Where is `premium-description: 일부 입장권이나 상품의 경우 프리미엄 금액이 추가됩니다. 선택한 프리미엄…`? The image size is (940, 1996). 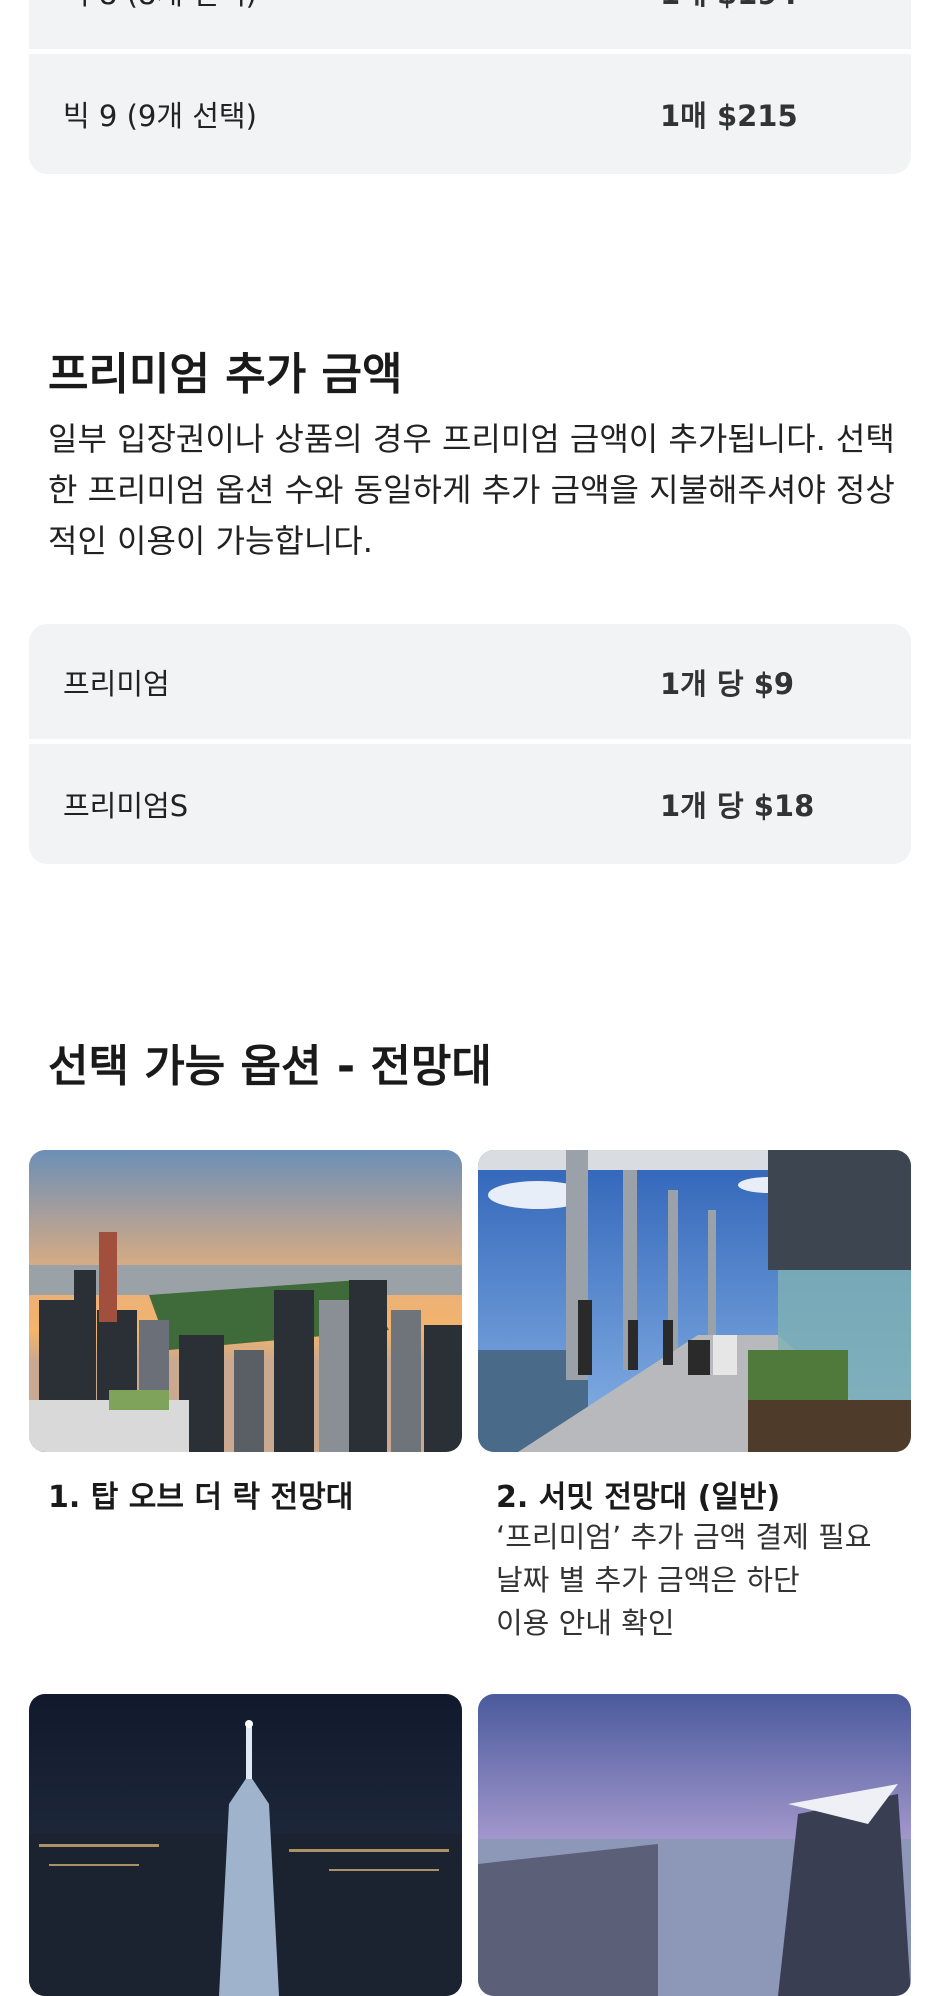
premium-description: 일부 입장권이나 상품의 경우 프리미엄 금액이 추가됩니다. 선택한 프리미엄… is located at coordinates (471, 490).